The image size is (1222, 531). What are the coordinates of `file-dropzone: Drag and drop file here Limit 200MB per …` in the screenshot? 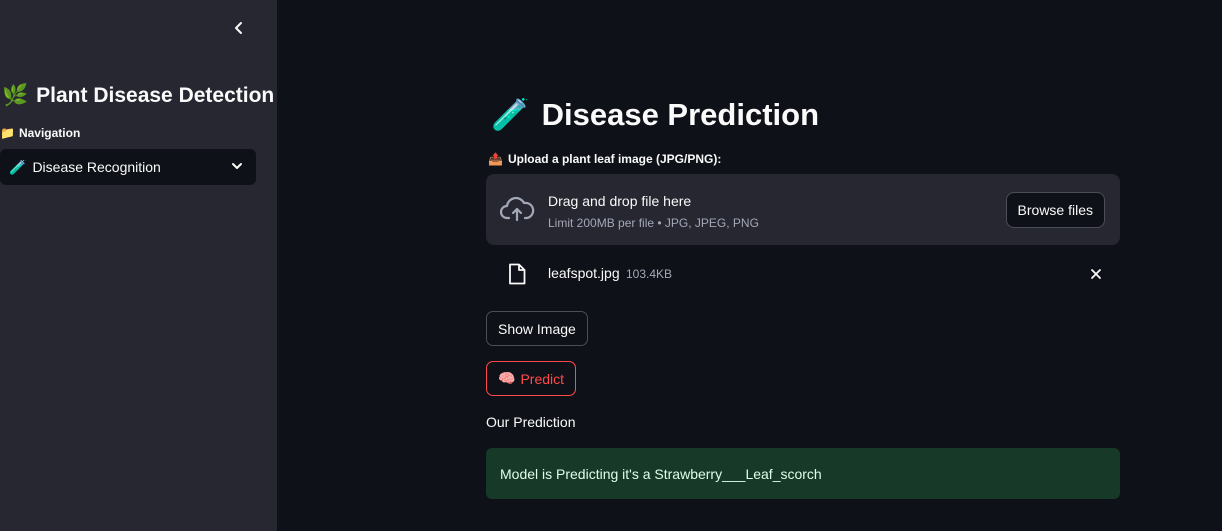 It's located at (803, 209).